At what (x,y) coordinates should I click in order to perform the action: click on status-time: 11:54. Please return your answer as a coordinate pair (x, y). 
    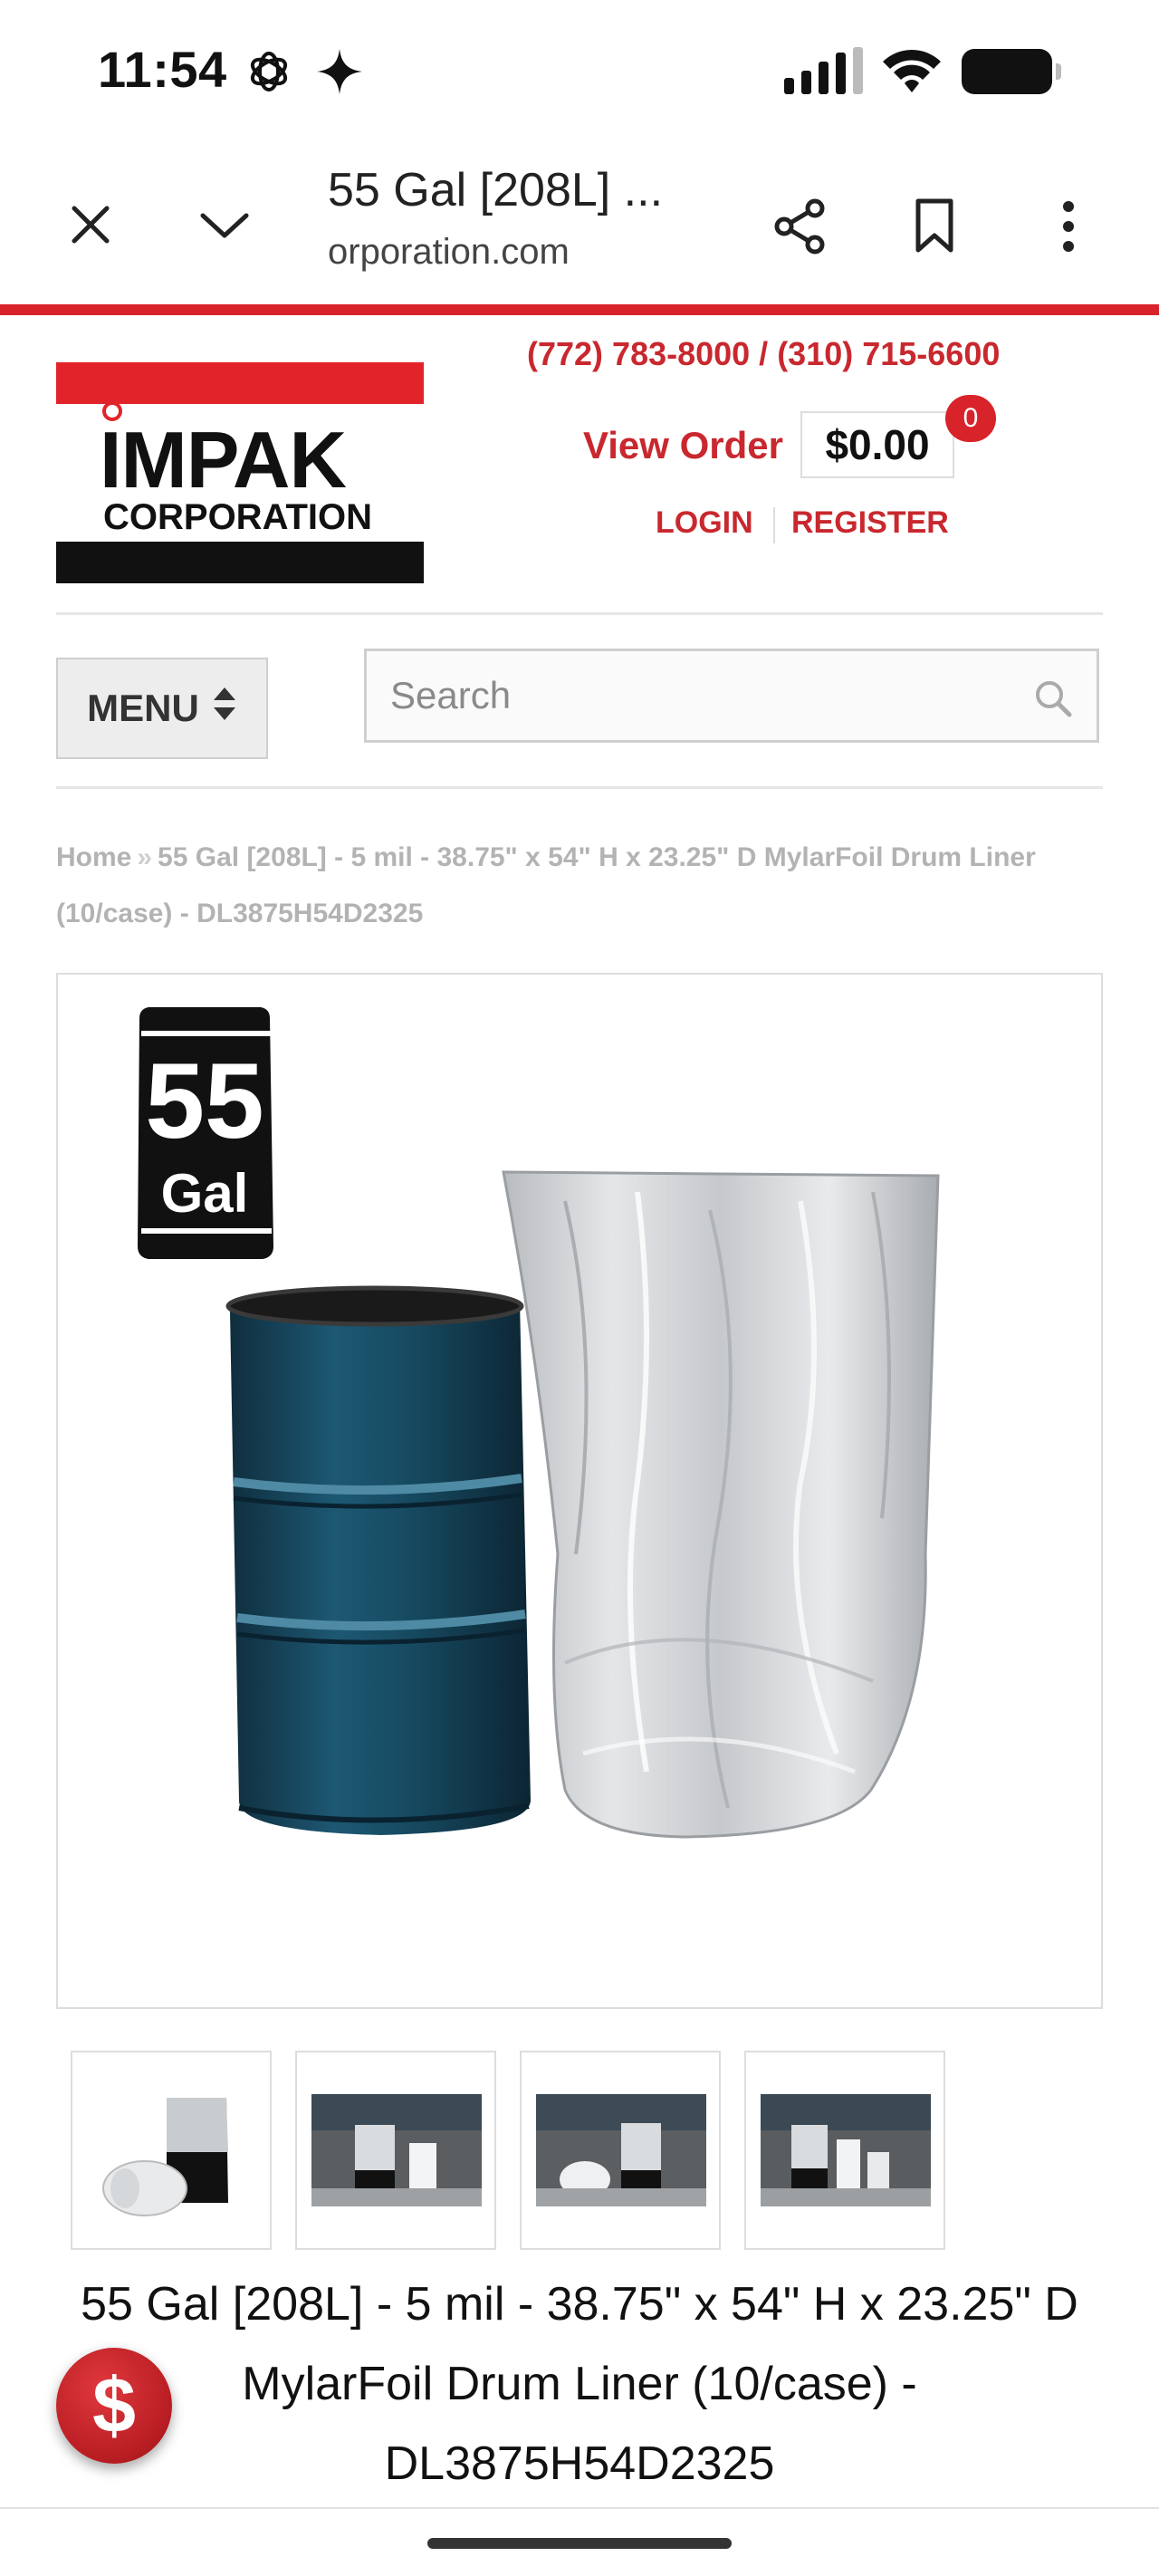
    Looking at the image, I should click on (162, 69).